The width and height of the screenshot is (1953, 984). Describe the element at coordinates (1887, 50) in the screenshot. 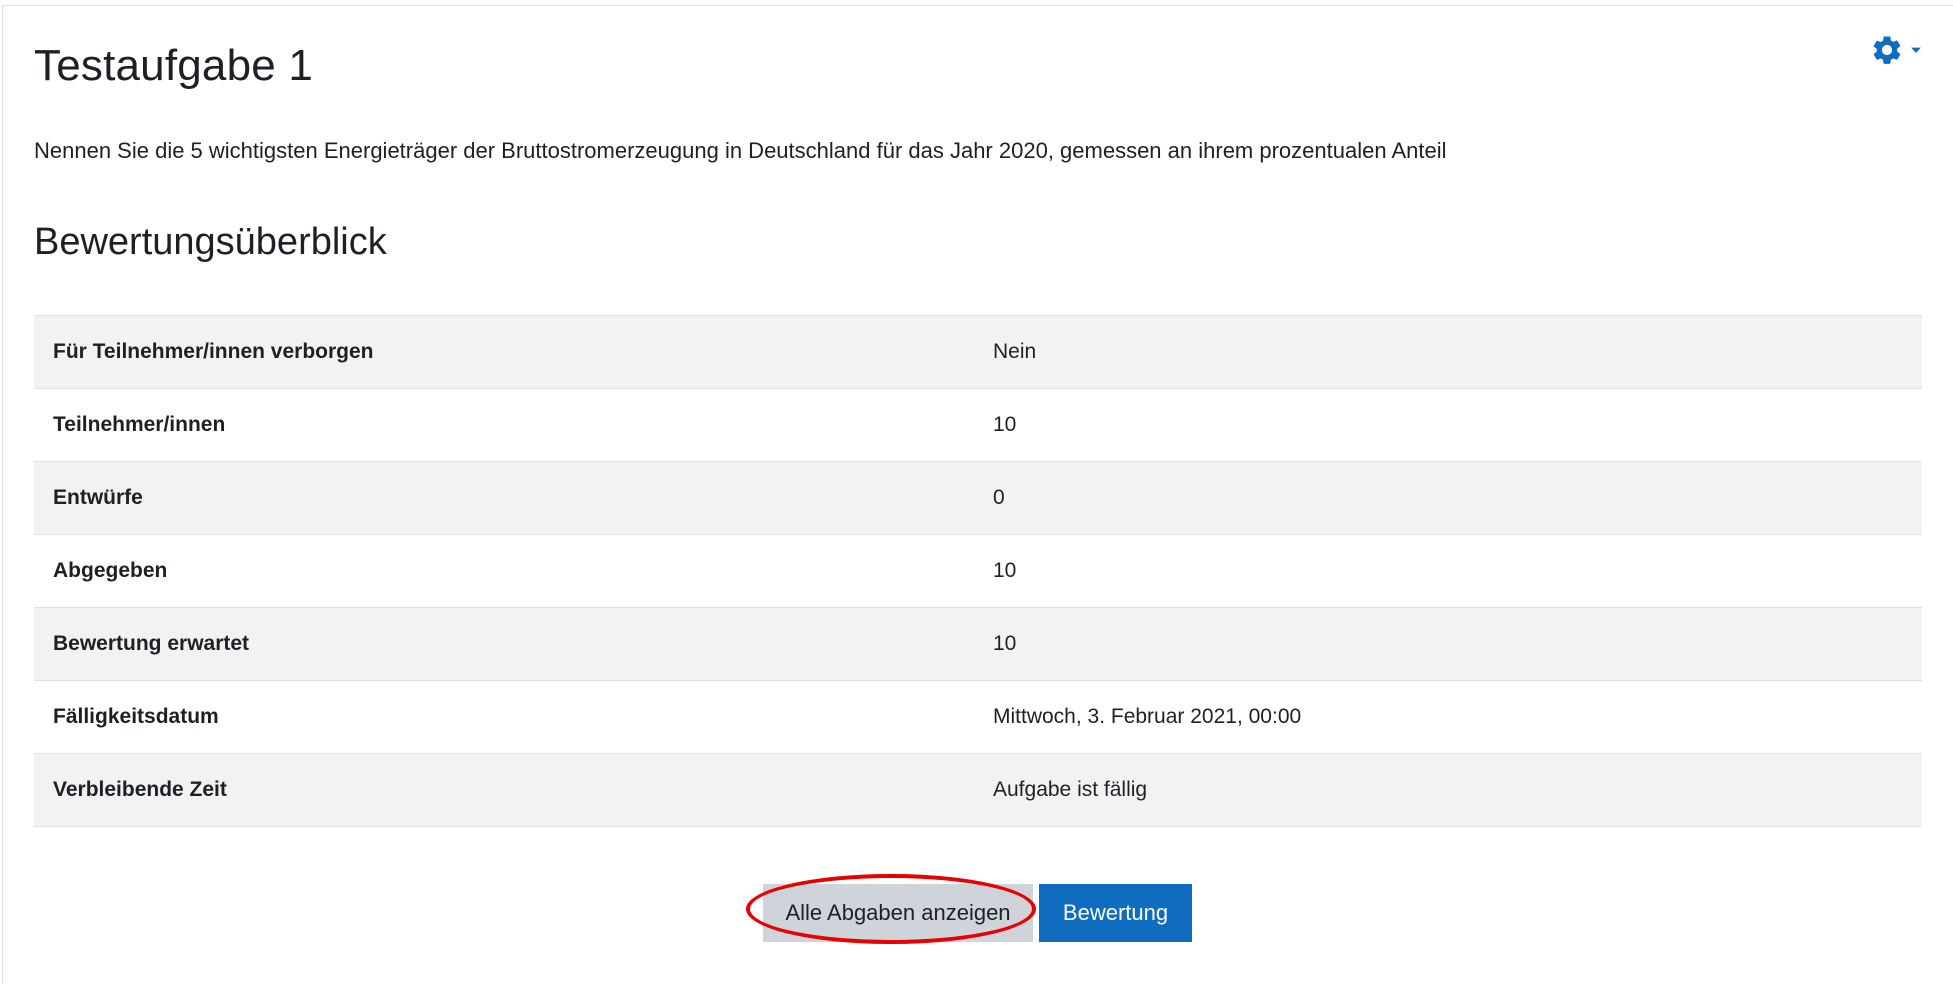

I see `gear-icon` at that location.